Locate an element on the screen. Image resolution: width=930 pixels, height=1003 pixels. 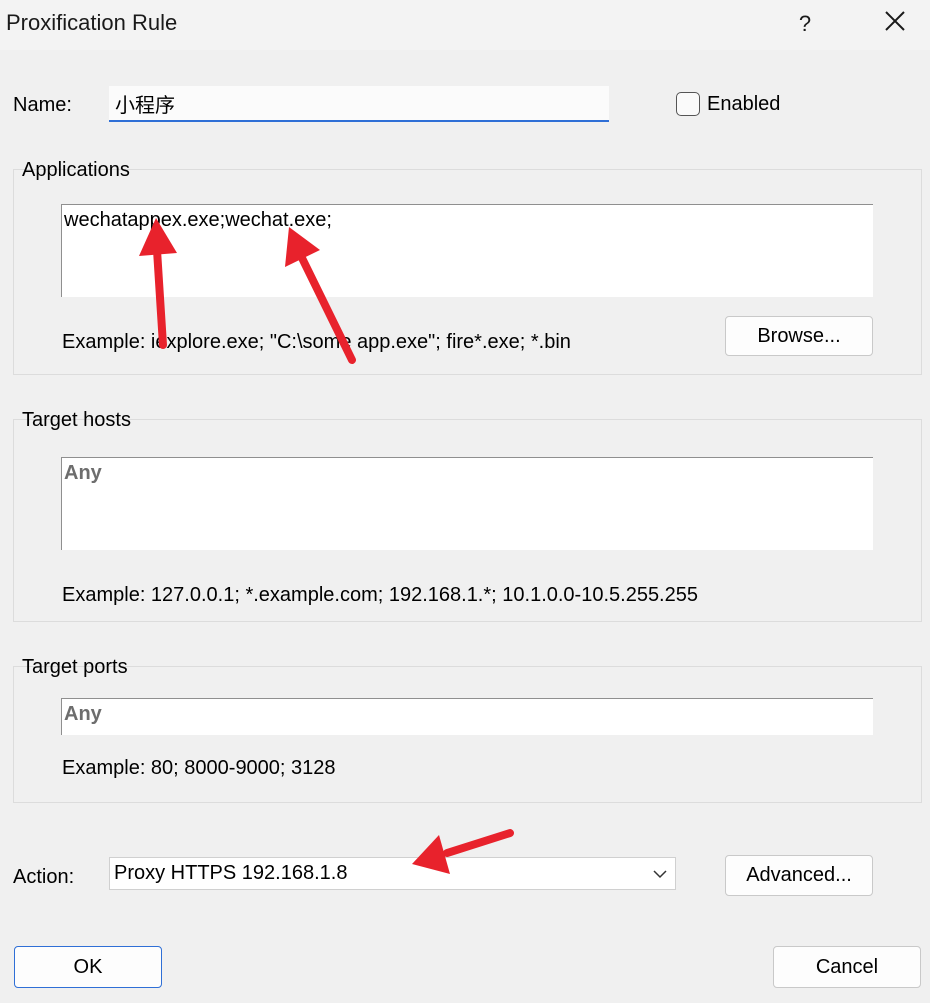
close-icon is located at coordinates (895, 24).